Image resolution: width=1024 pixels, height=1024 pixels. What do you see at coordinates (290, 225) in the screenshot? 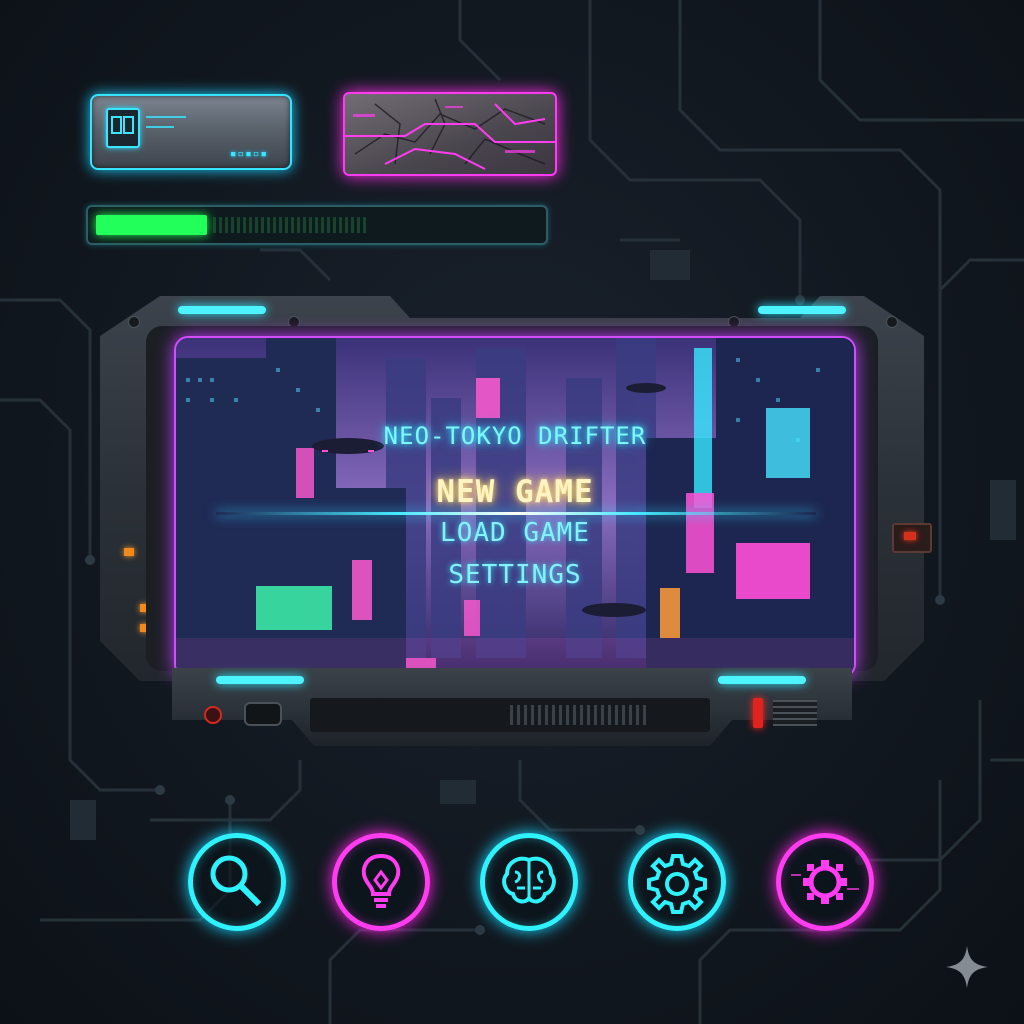
I see `progress-noise` at bounding box center [290, 225].